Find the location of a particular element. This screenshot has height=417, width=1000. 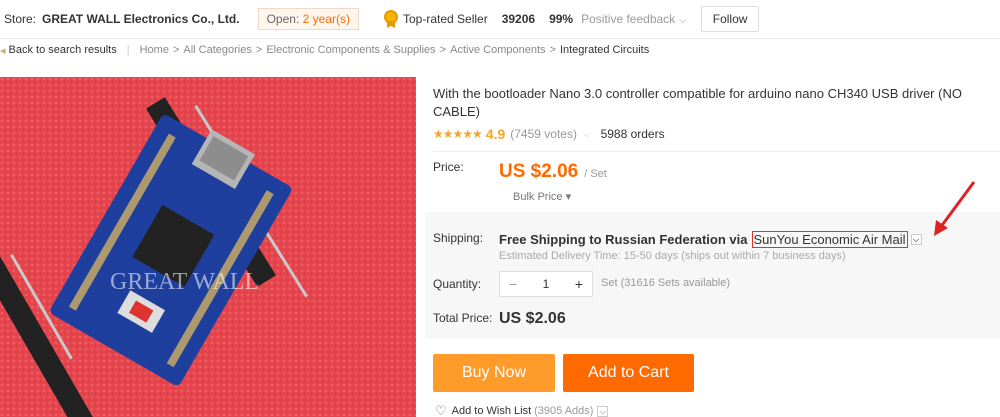

feedback-percent: 99% is located at coordinates (561, 19).